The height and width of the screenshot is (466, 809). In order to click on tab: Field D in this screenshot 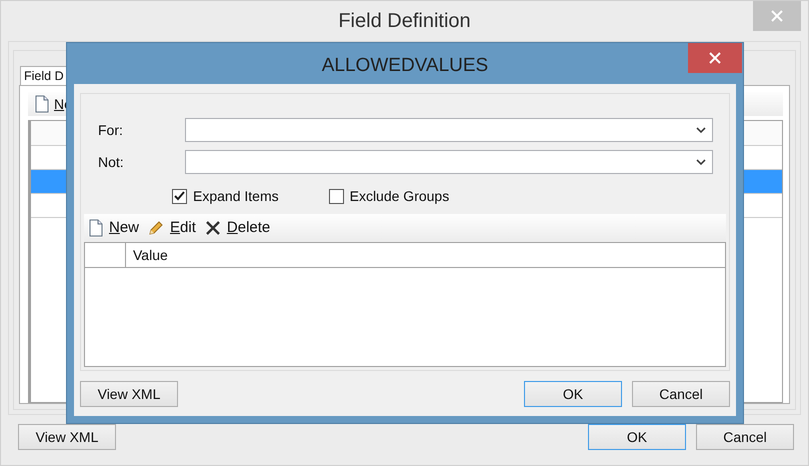, I will do `click(44, 75)`.